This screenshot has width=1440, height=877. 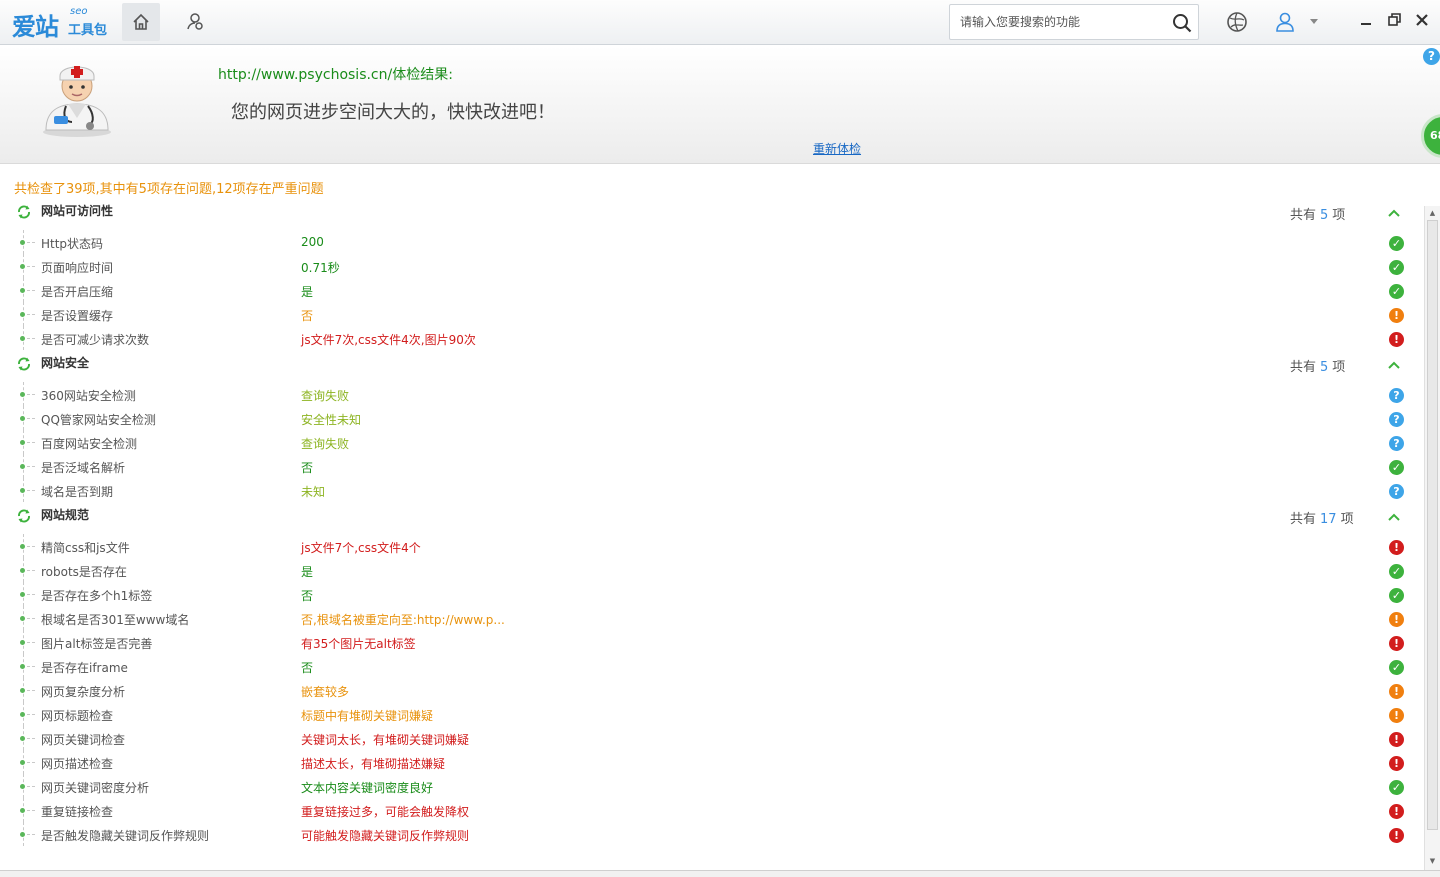 What do you see at coordinates (1182, 23) in the screenshot?
I see `search-button` at bounding box center [1182, 23].